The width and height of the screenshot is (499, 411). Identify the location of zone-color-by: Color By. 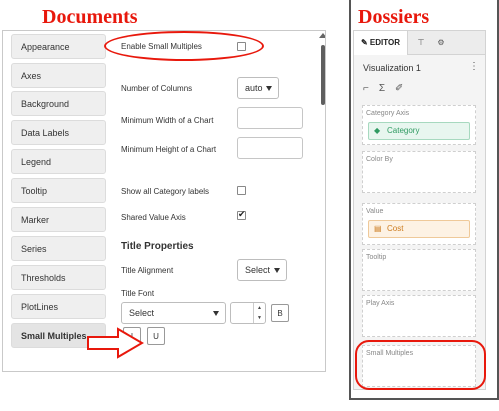
(419, 172).